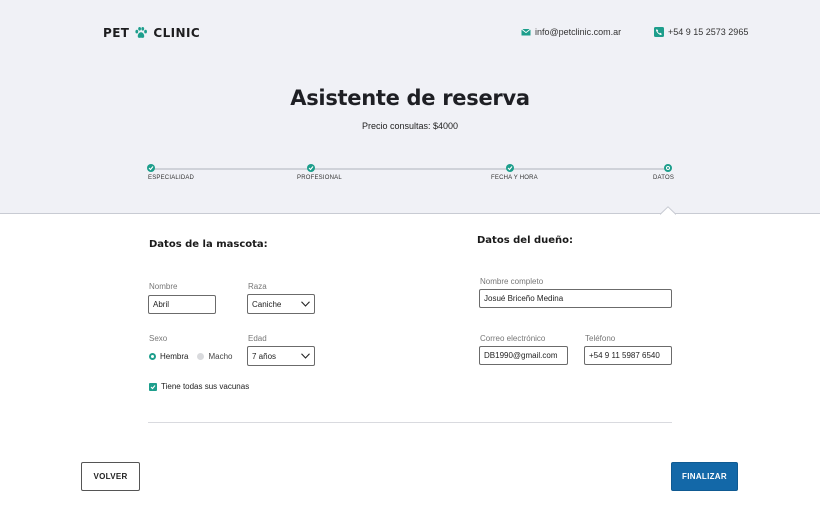 This screenshot has width=820, height=530. I want to click on radio-unselected-icon, so click(201, 356).